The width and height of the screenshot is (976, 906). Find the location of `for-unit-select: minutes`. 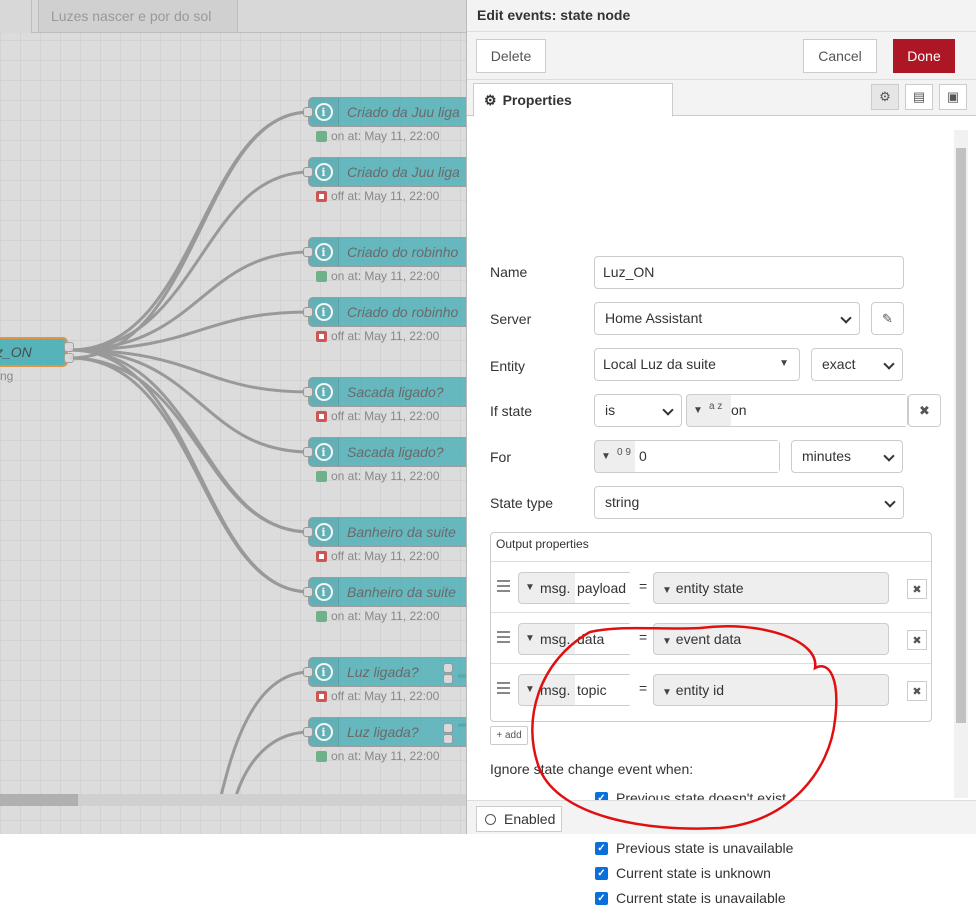

for-unit-select: minutes is located at coordinates (847, 456).